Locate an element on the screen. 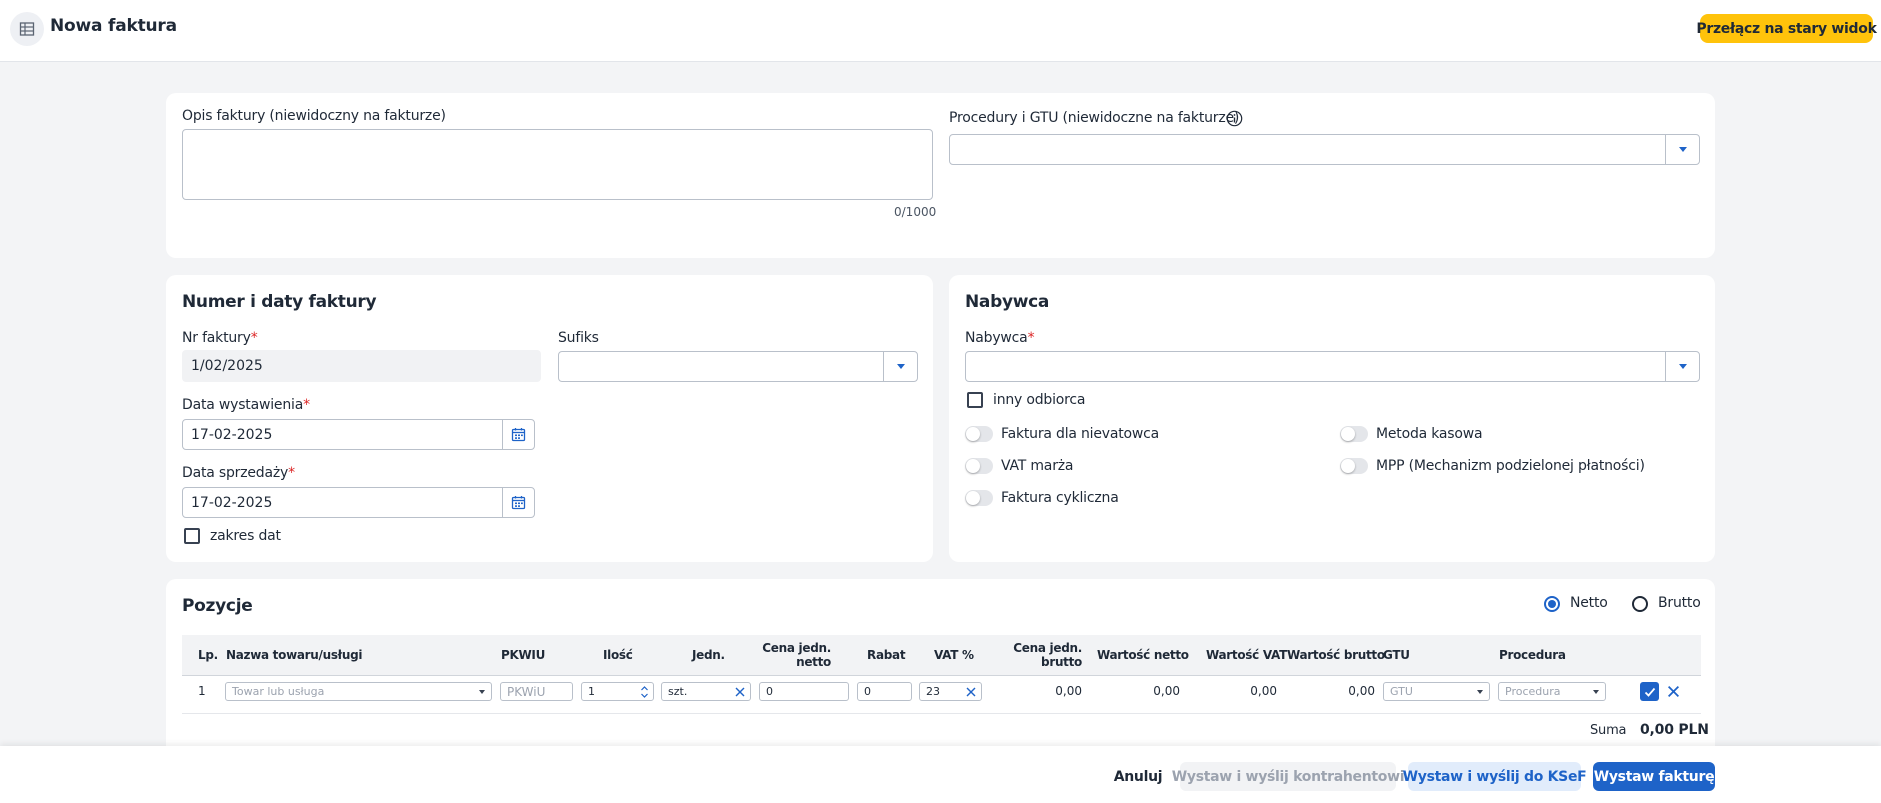  section-title: Pozycje is located at coordinates (217, 606).